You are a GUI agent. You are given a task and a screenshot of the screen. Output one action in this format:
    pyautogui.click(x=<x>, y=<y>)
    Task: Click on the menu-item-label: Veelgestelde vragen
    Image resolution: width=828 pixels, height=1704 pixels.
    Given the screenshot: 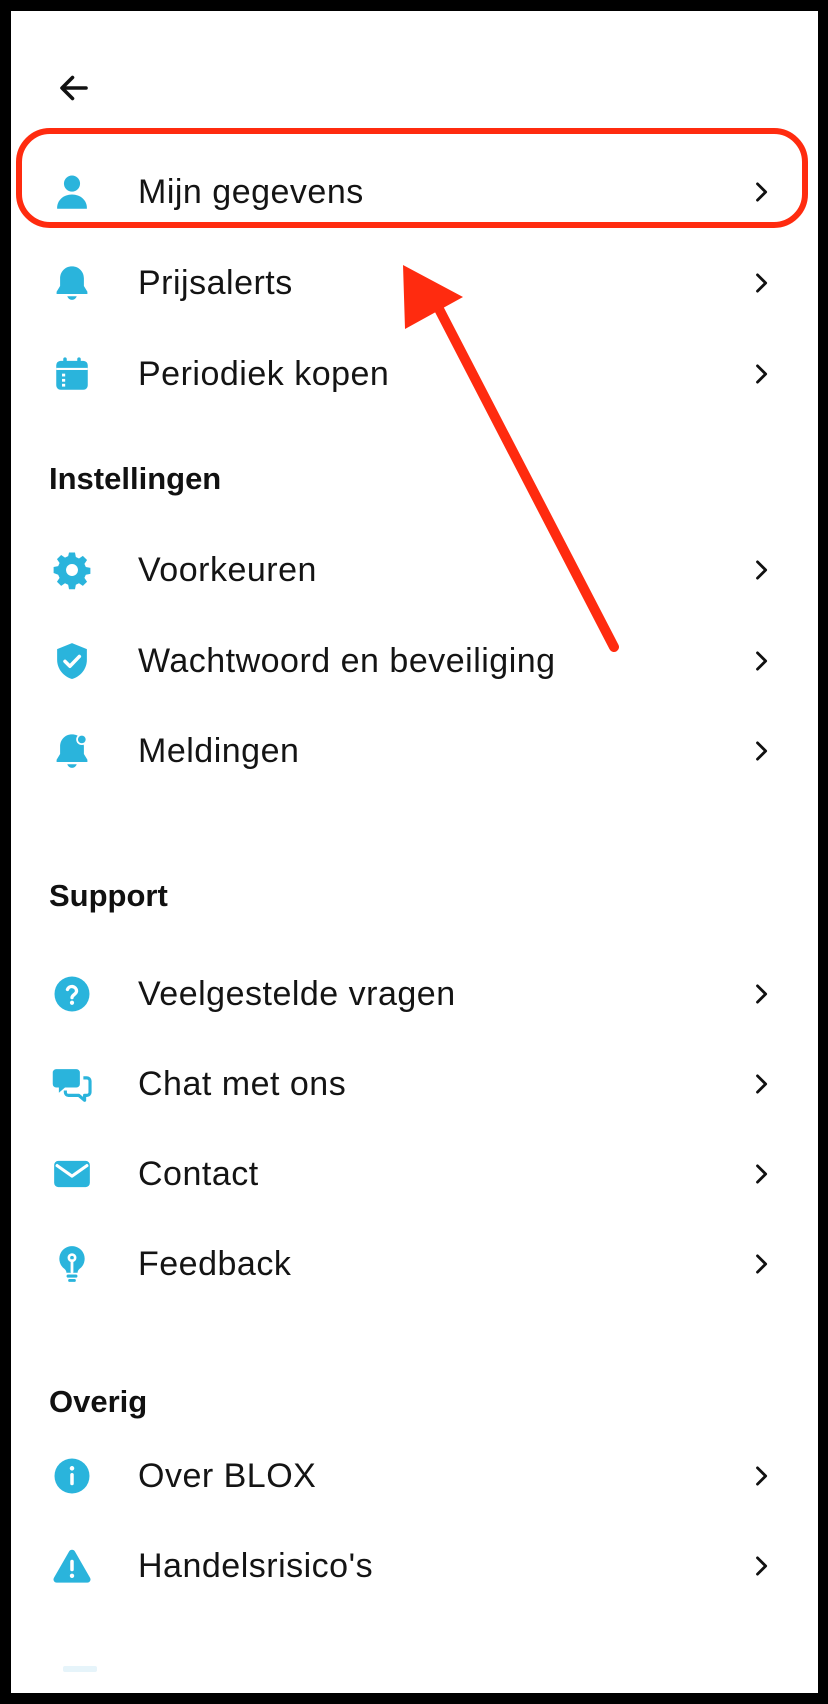 What is the action you would take?
    pyautogui.click(x=297, y=994)
    